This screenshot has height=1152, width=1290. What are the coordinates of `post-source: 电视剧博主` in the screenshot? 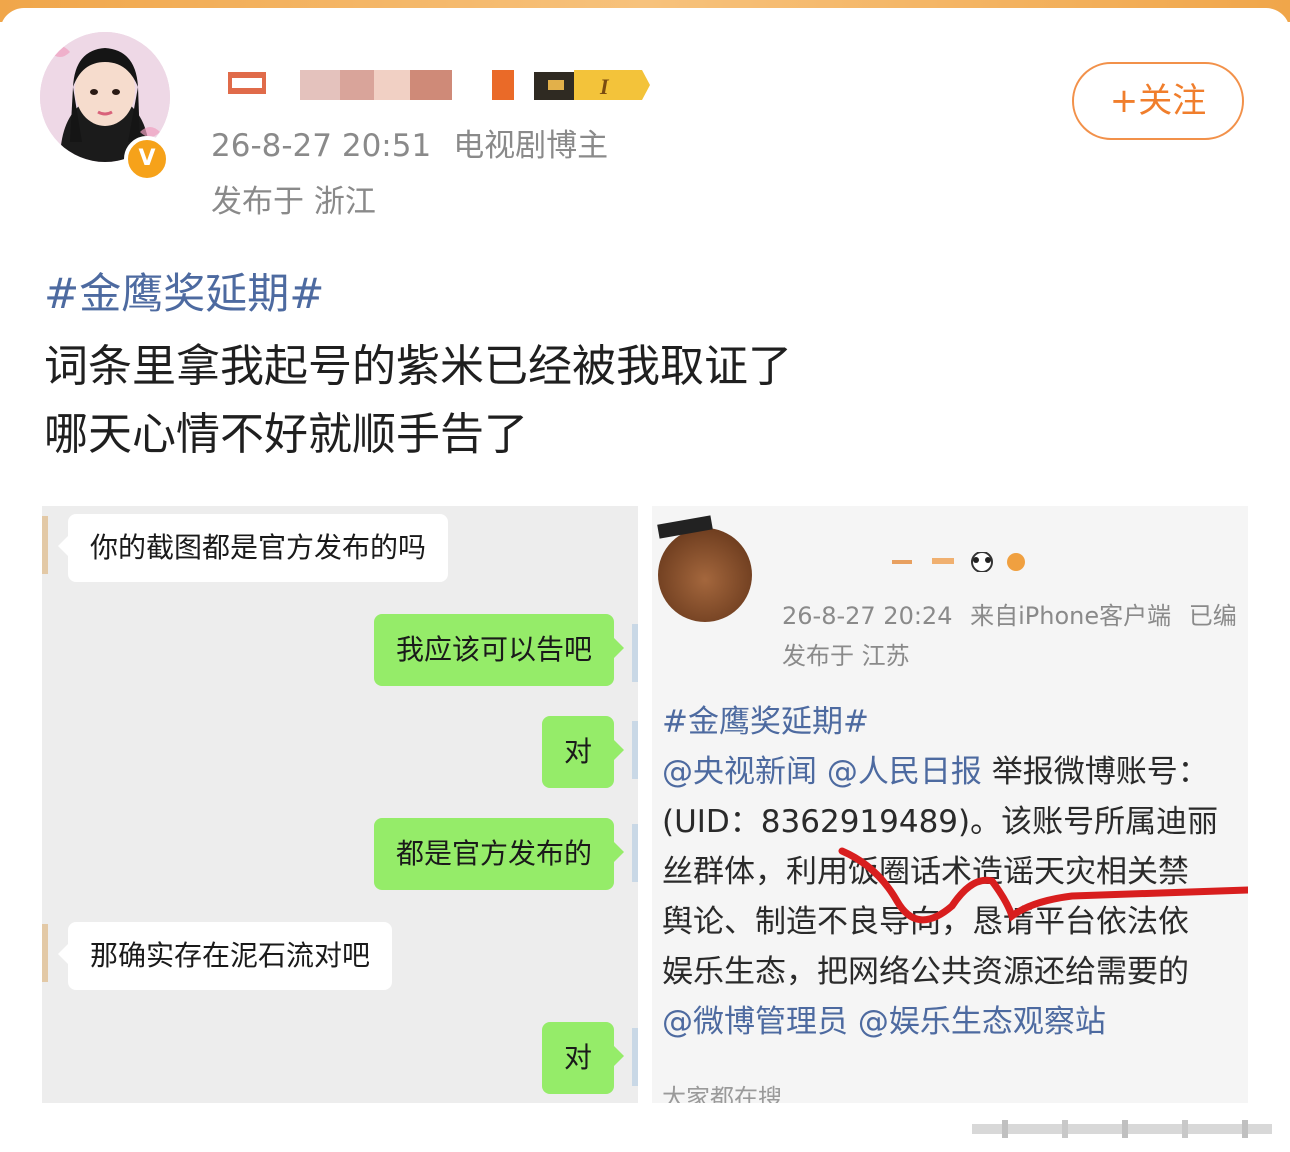 It's located at (531, 146).